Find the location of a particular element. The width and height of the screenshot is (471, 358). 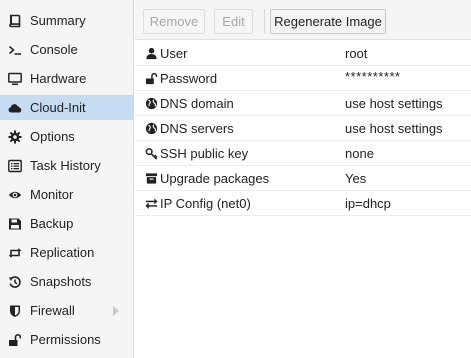

sidebar-item-summary: Summary is located at coordinates (66, 20).